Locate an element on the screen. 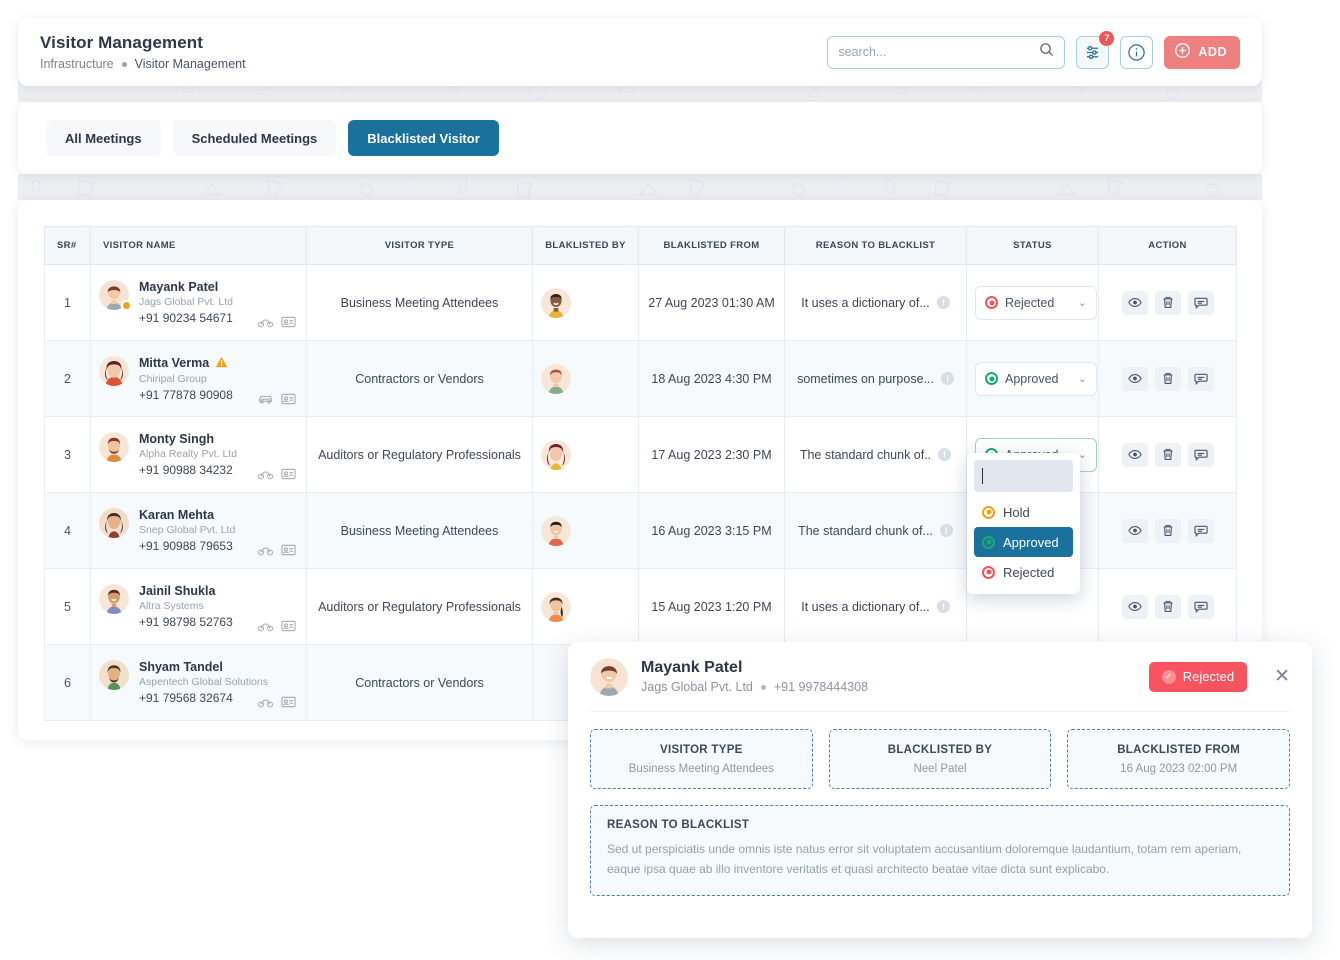 This screenshot has height=960, width=1340. breadcrumb-root: Infrastructure is located at coordinates (77, 64).